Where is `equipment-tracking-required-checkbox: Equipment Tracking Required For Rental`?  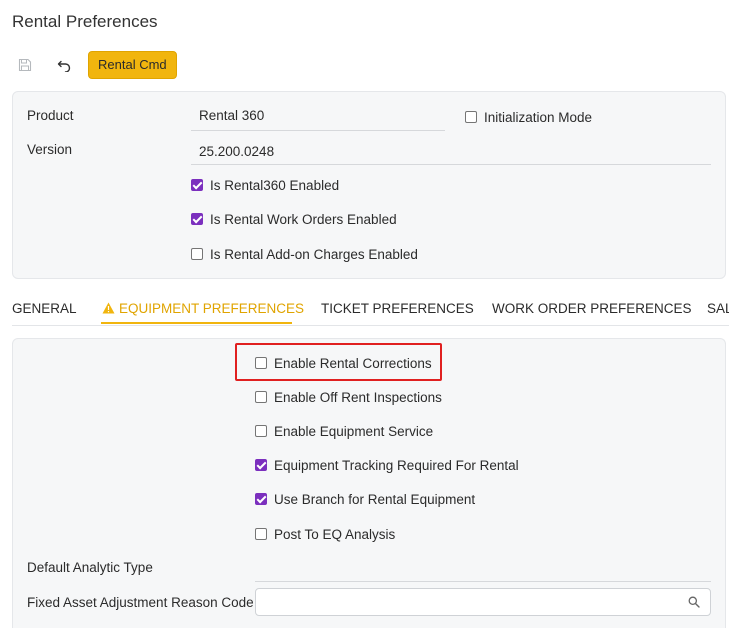
equipment-tracking-required-checkbox: Equipment Tracking Required For Rental is located at coordinates (387, 465).